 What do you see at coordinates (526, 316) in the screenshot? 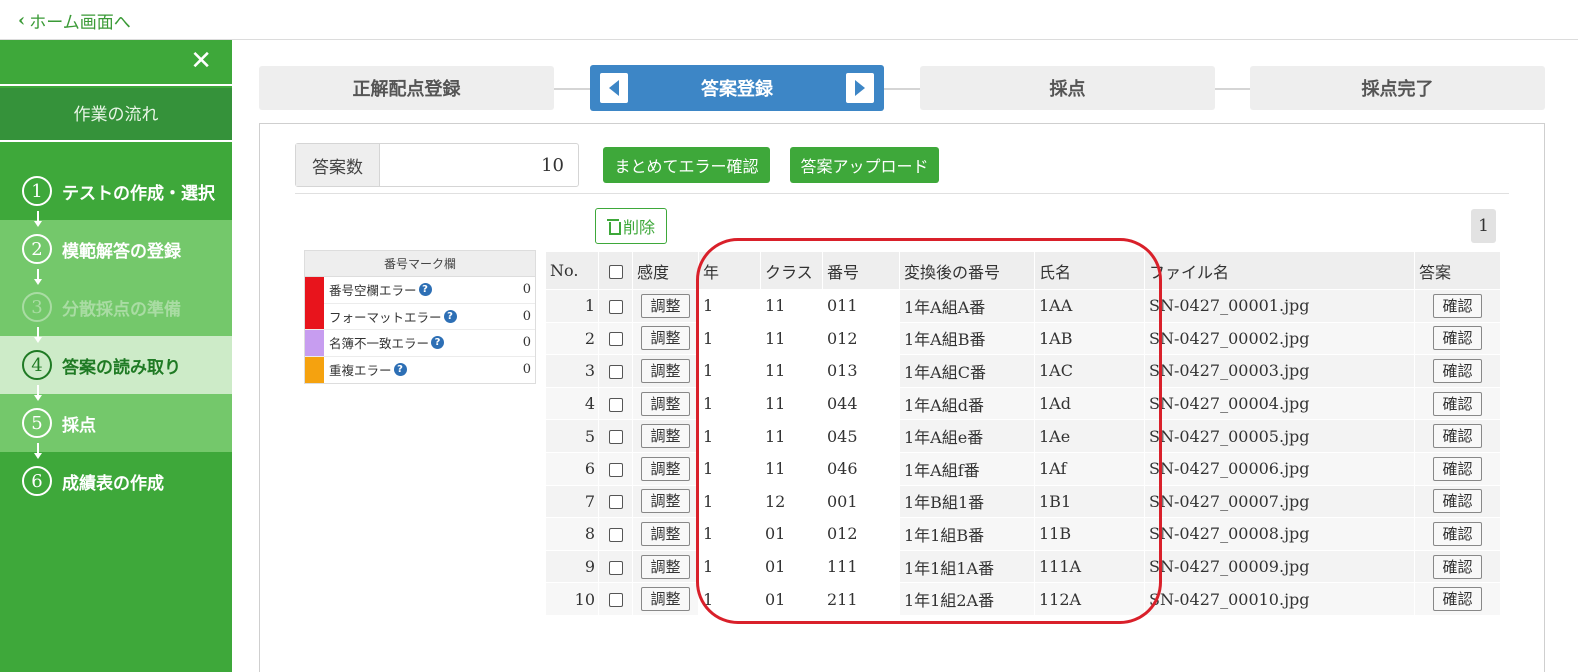
I see `legend-count: 0` at bounding box center [526, 316].